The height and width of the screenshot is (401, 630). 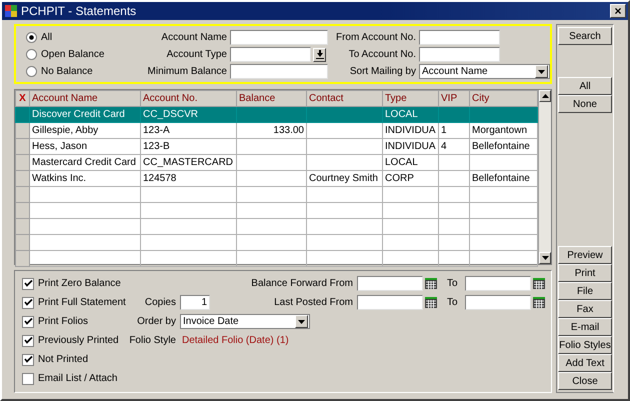 I want to click on table-cell: Courtney Smith, so click(x=343, y=178).